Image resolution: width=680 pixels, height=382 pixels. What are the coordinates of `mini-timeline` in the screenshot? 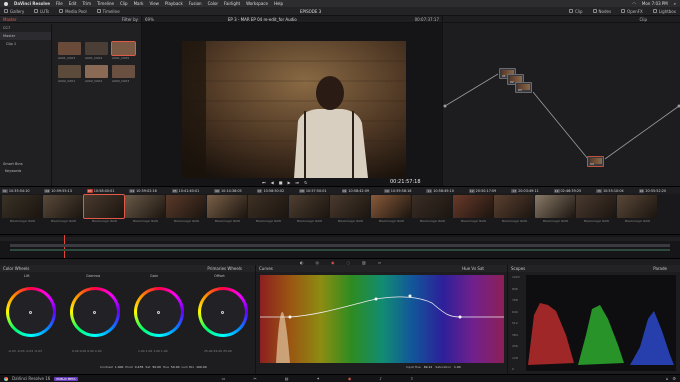 It's located at (340, 246).